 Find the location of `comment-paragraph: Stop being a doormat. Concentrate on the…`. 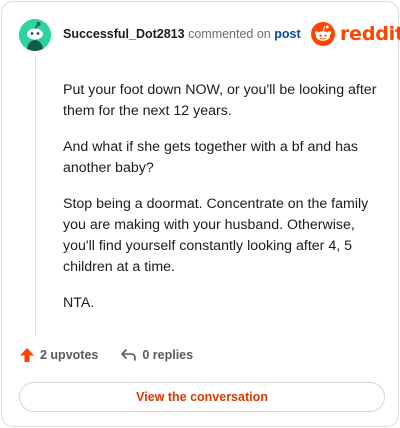

comment-paragraph: Stop being a doormat. Concentrate on the… is located at coordinates (216, 235).